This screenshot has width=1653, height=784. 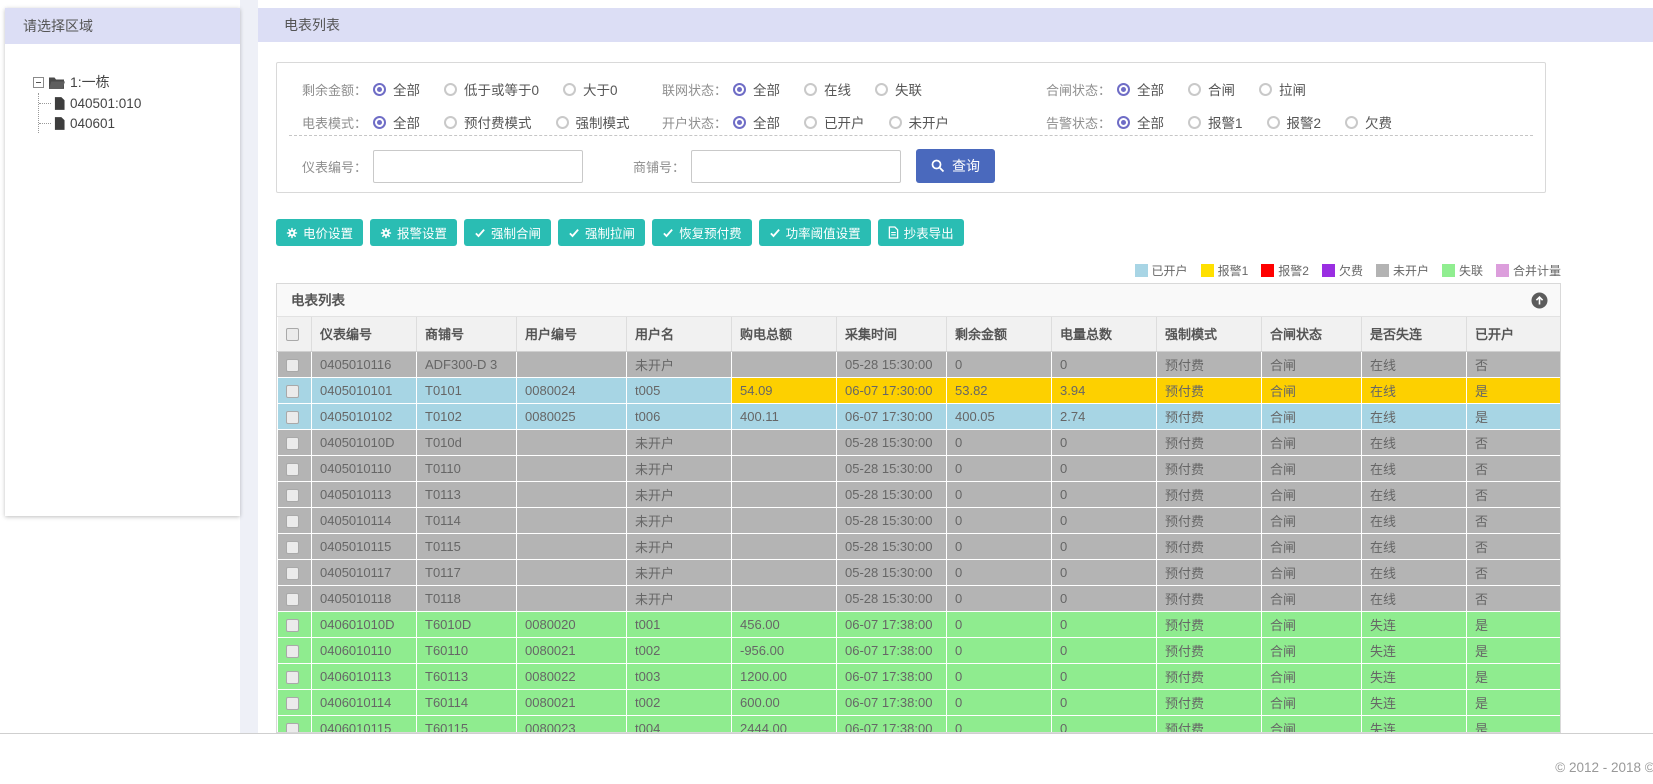 I want to click on shop-no-input, so click(x=796, y=166).